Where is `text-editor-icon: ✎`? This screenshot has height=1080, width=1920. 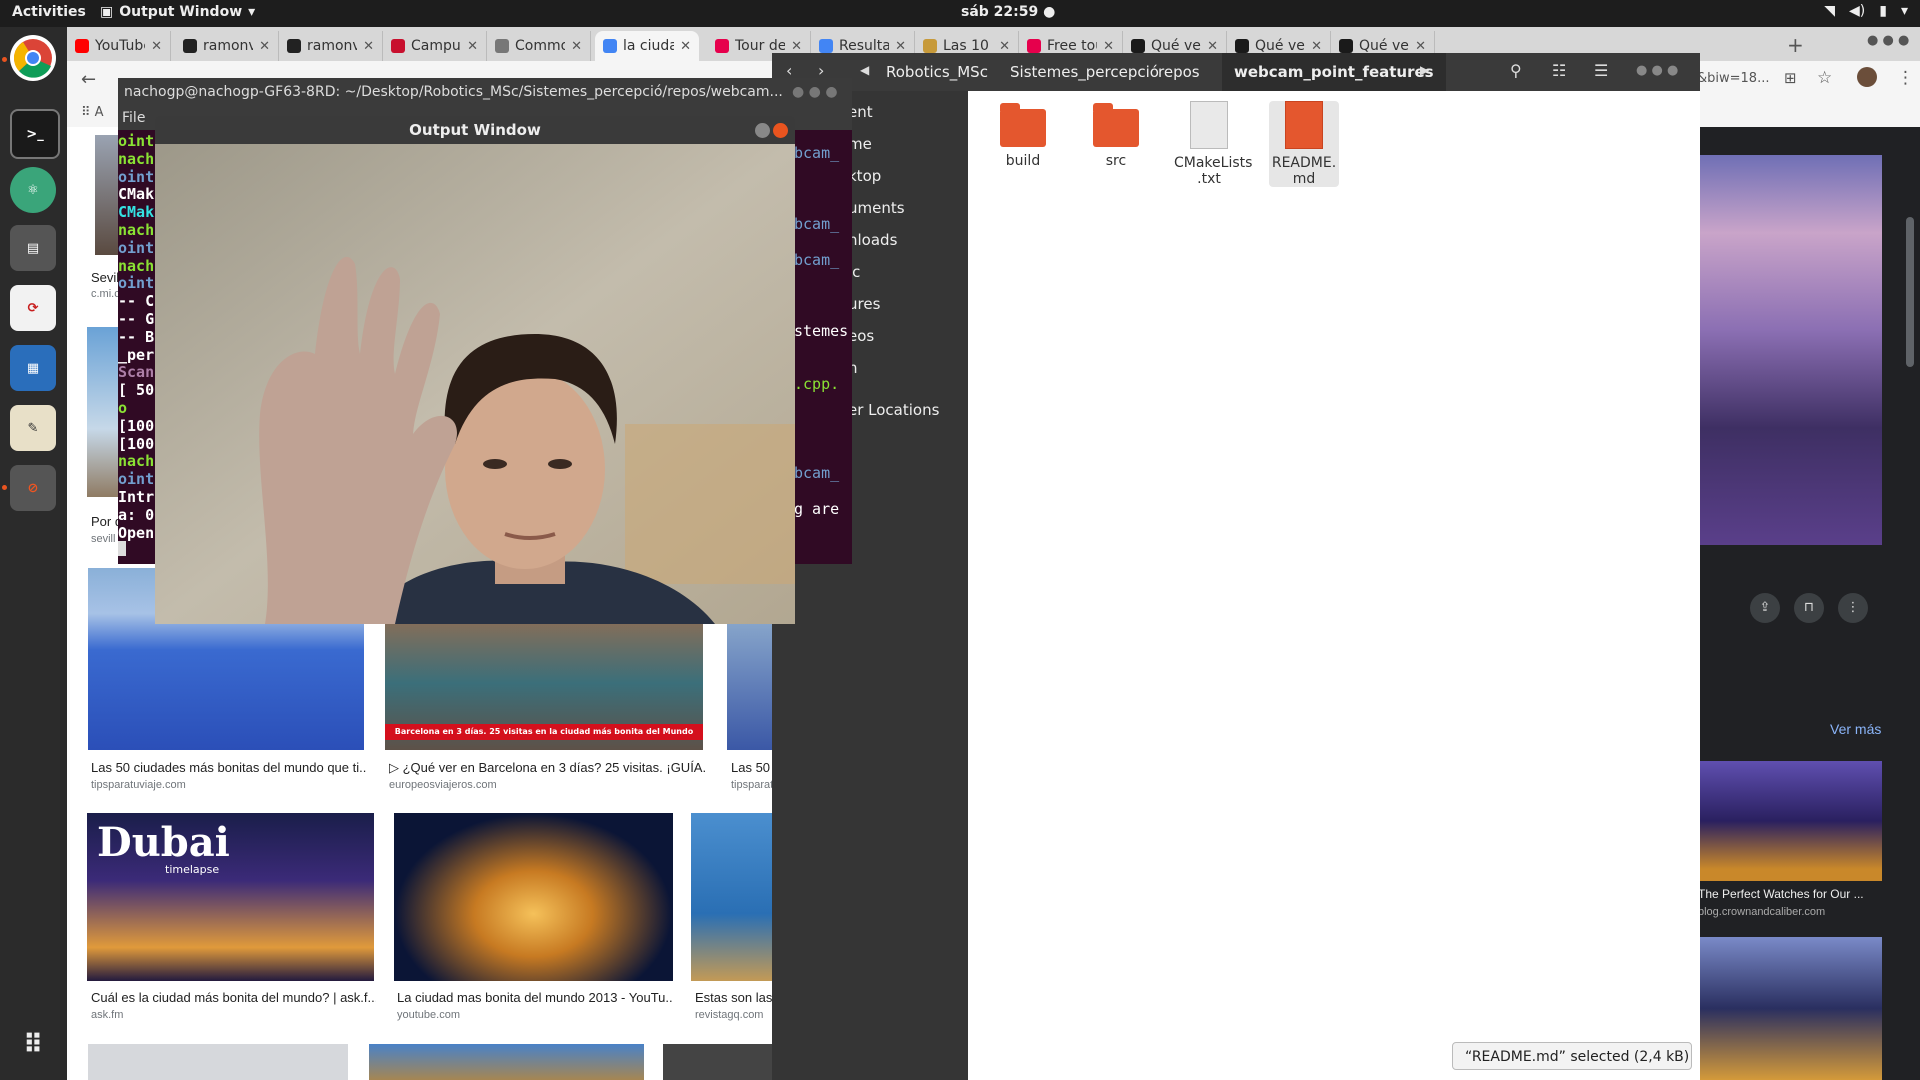 text-editor-icon: ✎ is located at coordinates (33, 428).